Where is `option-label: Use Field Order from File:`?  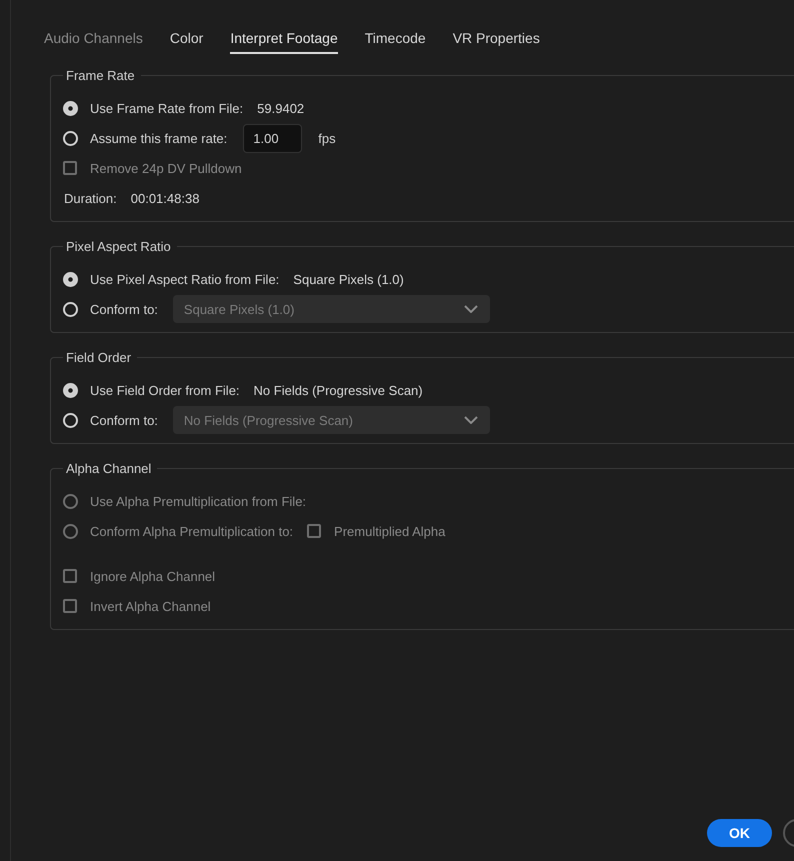
option-label: Use Field Order from File: is located at coordinates (165, 390).